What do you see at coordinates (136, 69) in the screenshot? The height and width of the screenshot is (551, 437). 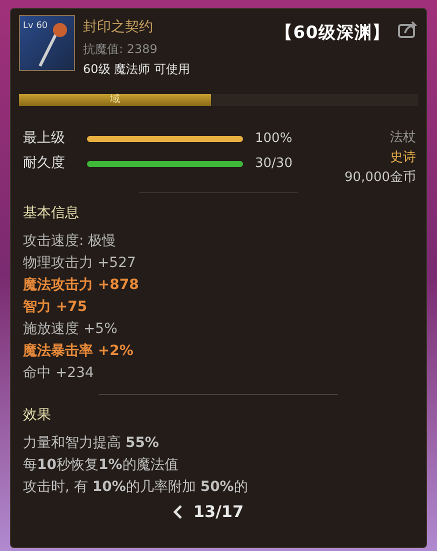 I see `requirement: 60级 魔法师 可使用` at bounding box center [136, 69].